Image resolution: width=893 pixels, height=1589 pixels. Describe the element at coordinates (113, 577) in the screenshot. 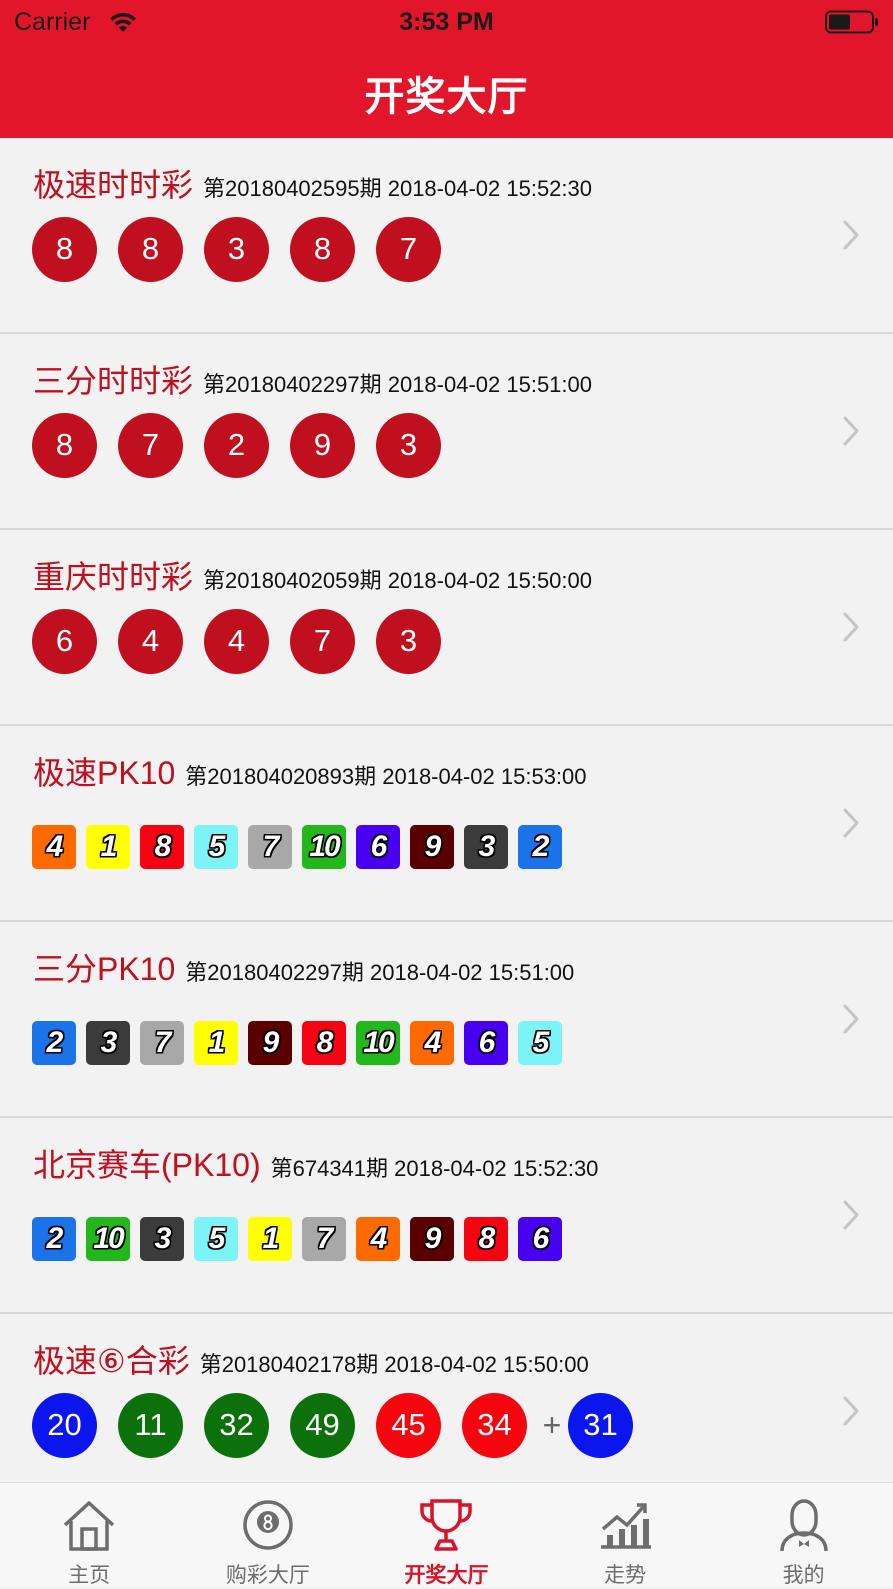

I see `lottery-name: 重庆时时彩` at that location.